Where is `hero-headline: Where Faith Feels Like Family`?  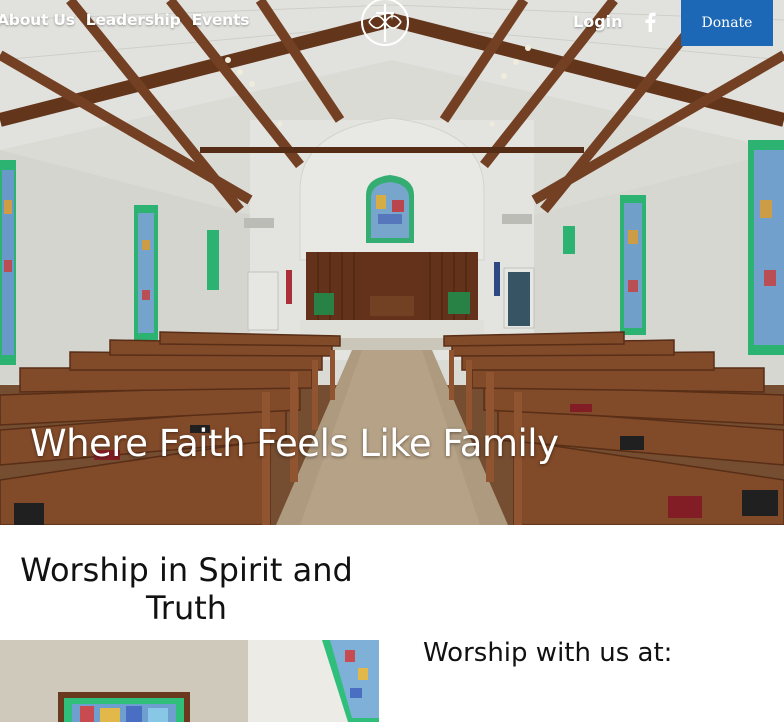
hero-headline: Where Faith Feels Like Family is located at coordinates (294, 443).